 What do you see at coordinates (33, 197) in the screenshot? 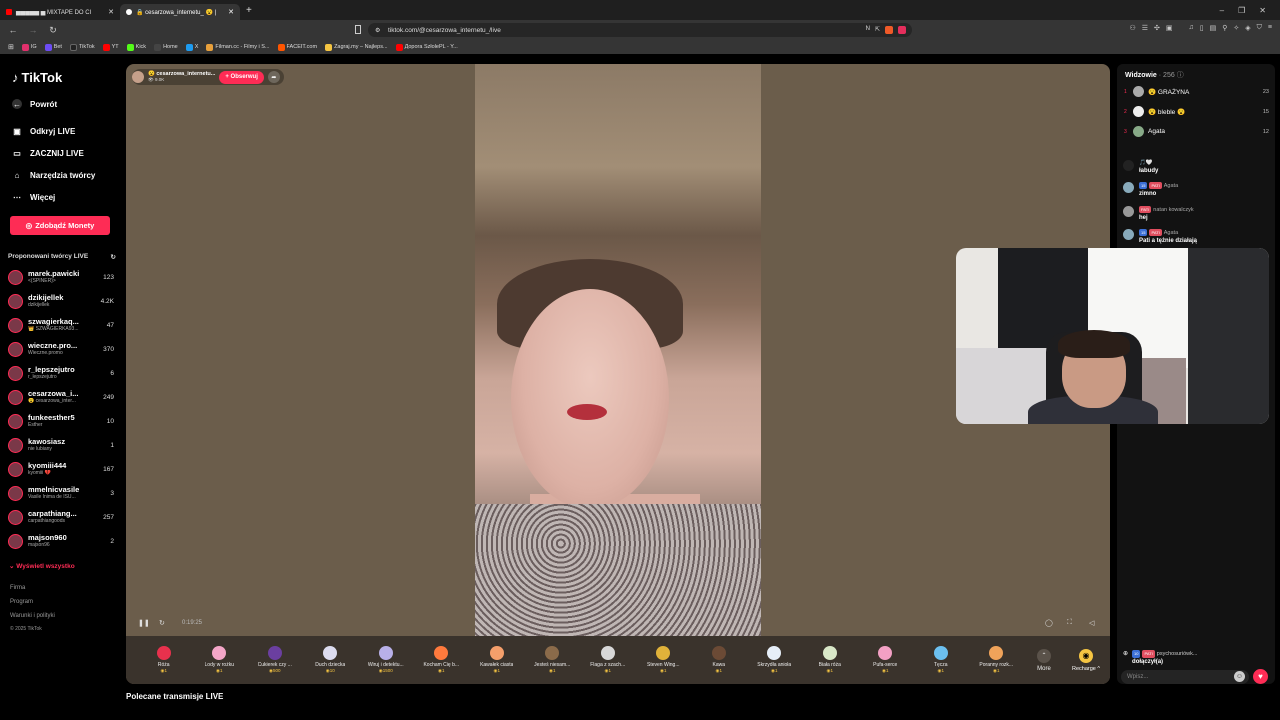
I see `nav-more: ⋯ Więcej` at bounding box center [33, 197].